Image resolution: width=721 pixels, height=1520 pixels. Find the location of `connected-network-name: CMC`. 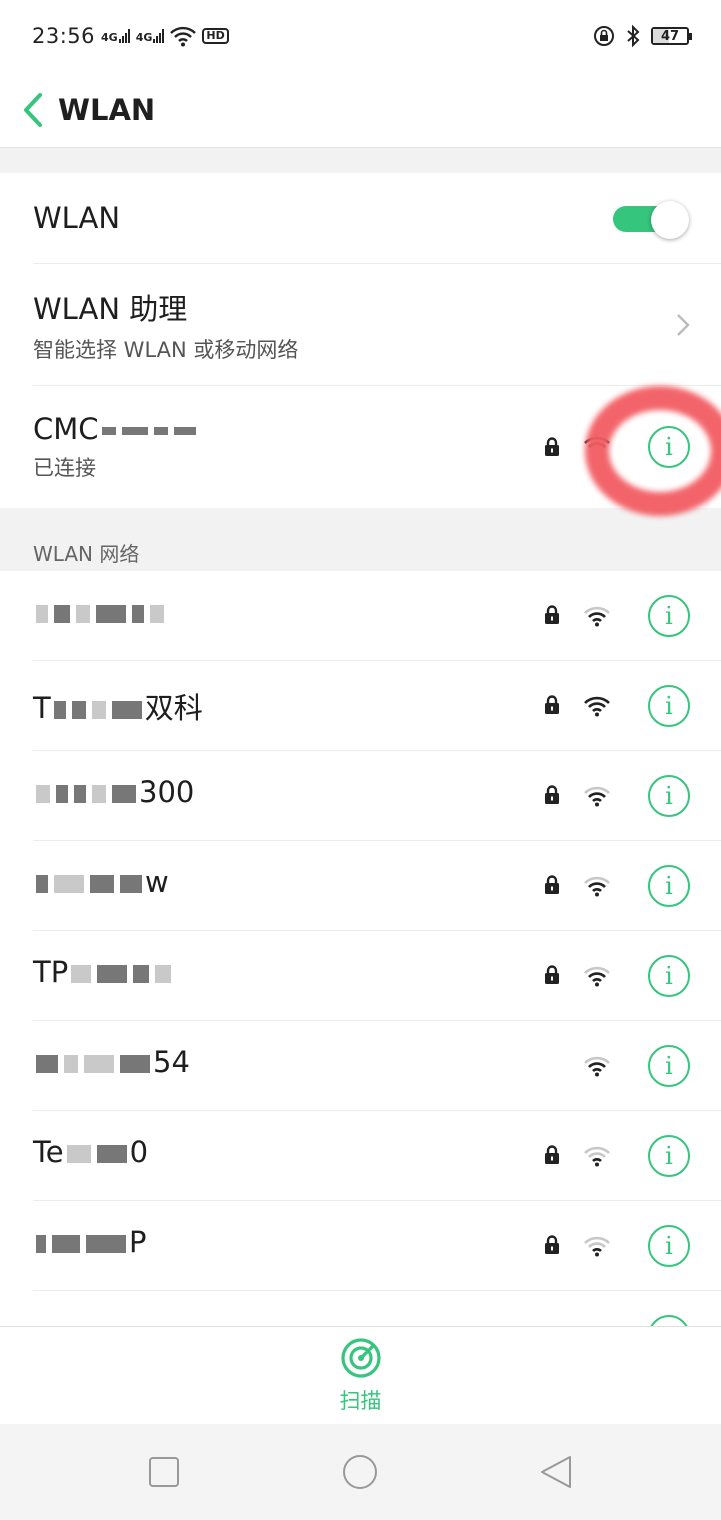

connected-network-name: CMC is located at coordinates (116, 429).